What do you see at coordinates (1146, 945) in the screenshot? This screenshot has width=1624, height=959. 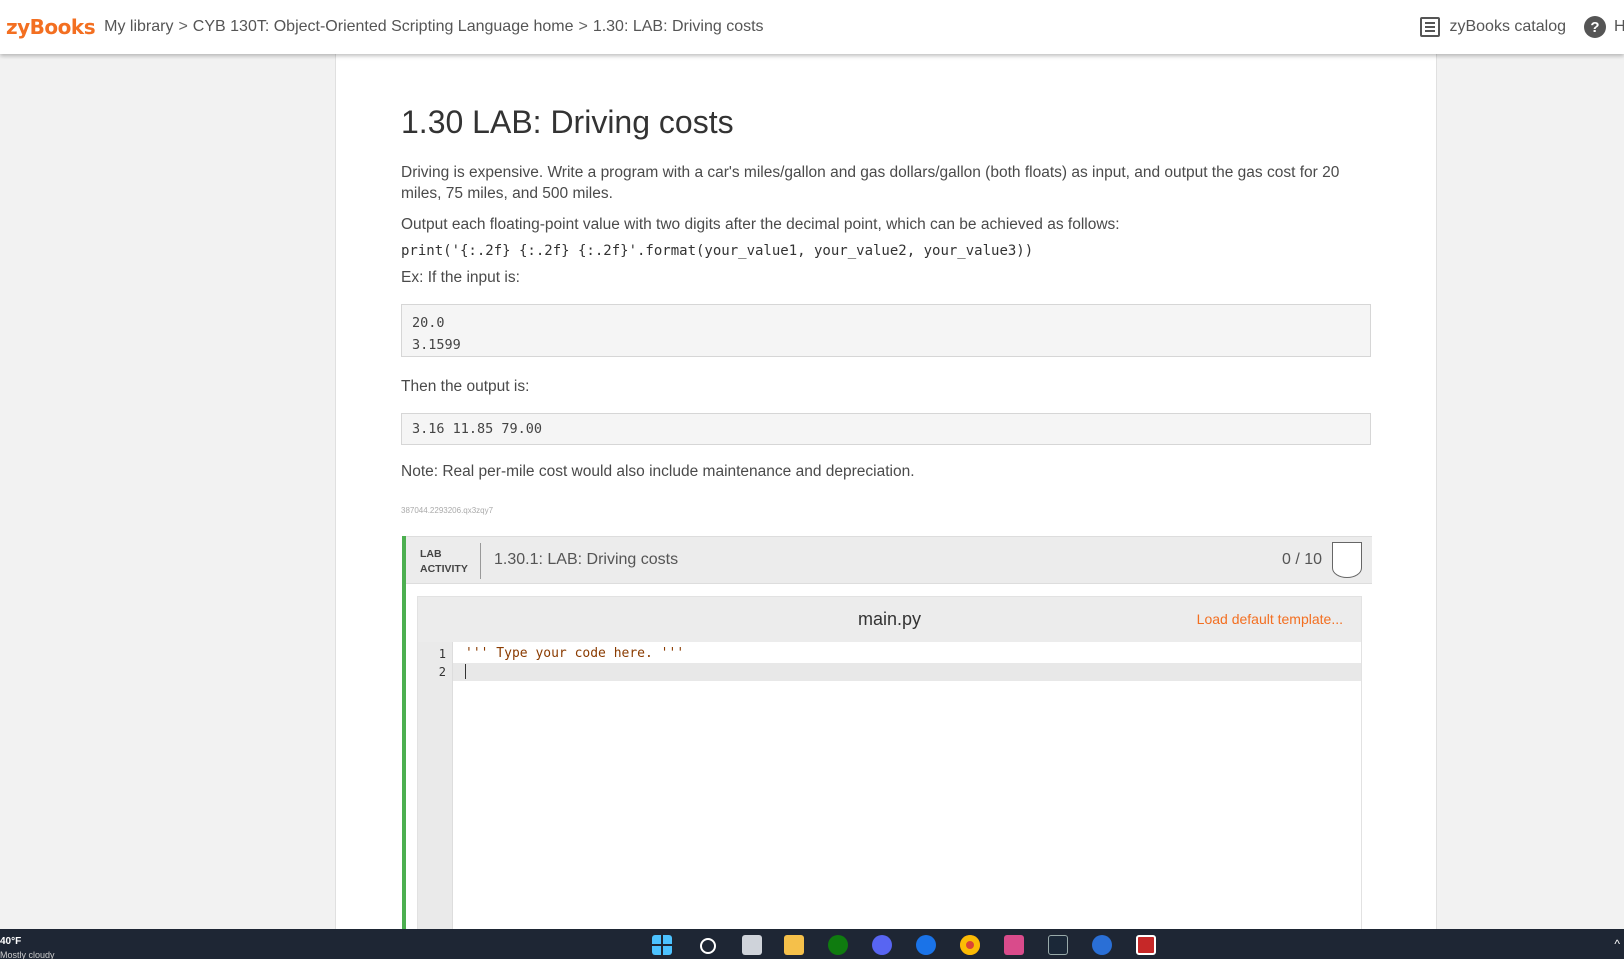 I see `snipping-tool-icon` at bounding box center [1146, 945].